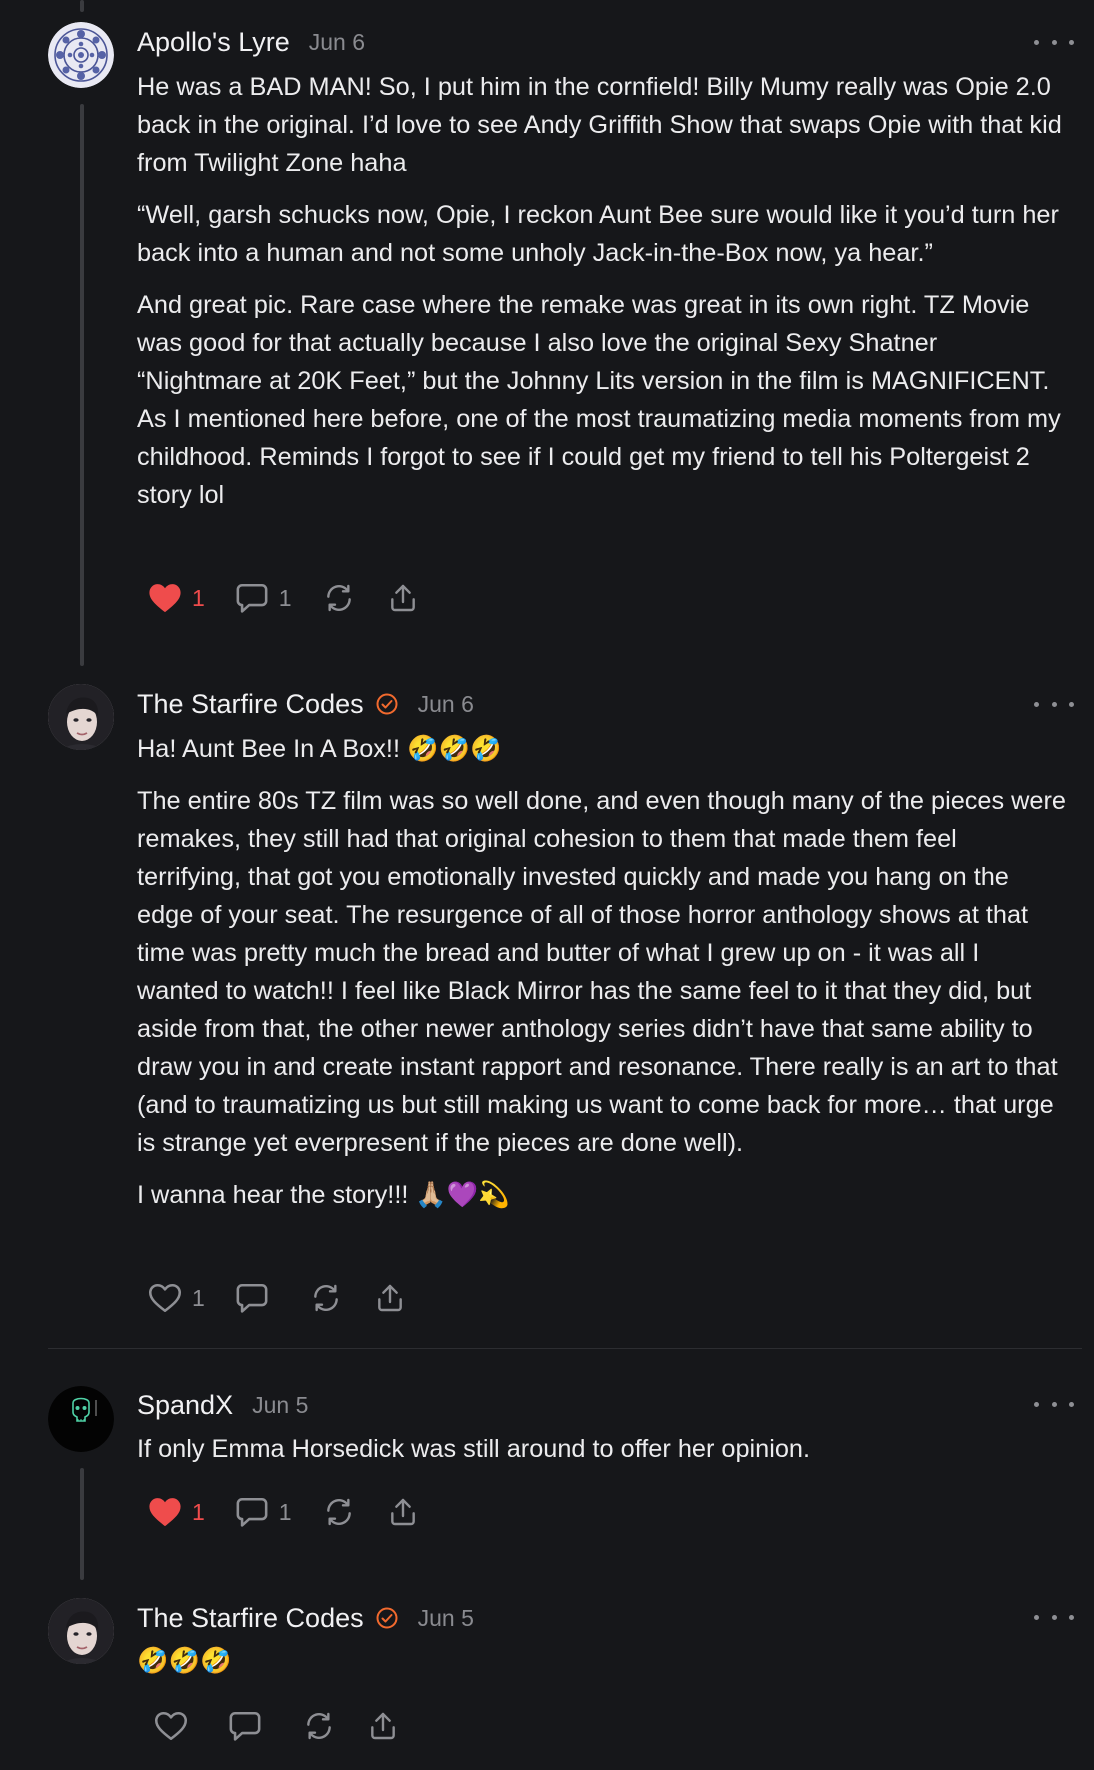  Describe the element at coordinates (292, 1298) in the screenshot. I see `comment-actions: 1` at that location.